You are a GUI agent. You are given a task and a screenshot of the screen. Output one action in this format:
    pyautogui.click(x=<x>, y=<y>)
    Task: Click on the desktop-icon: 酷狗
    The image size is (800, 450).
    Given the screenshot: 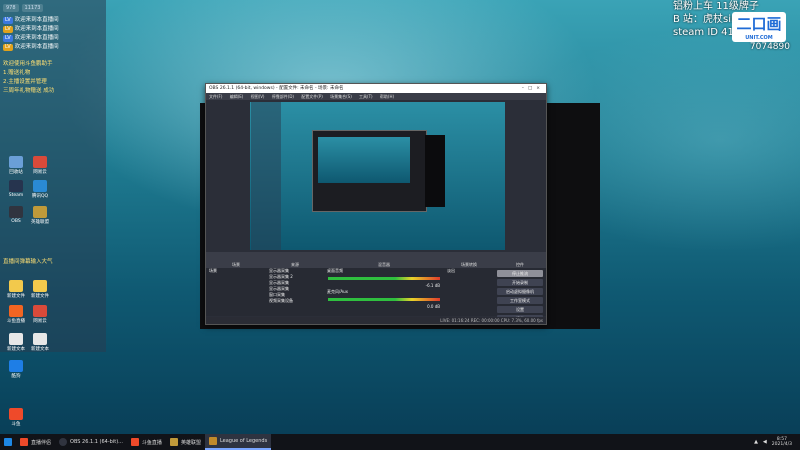 What is the action you would take?
    pyautogui.click(x=16, y=369)
    